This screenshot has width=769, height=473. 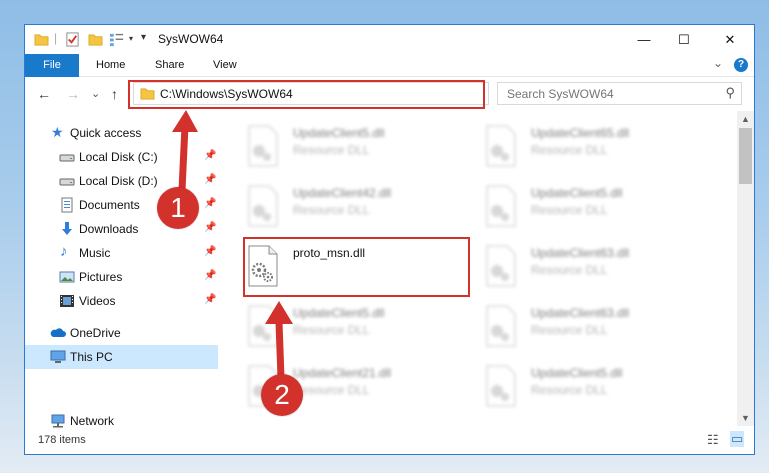 I want to click on arrow-2-head, so click(x=279, y=312).